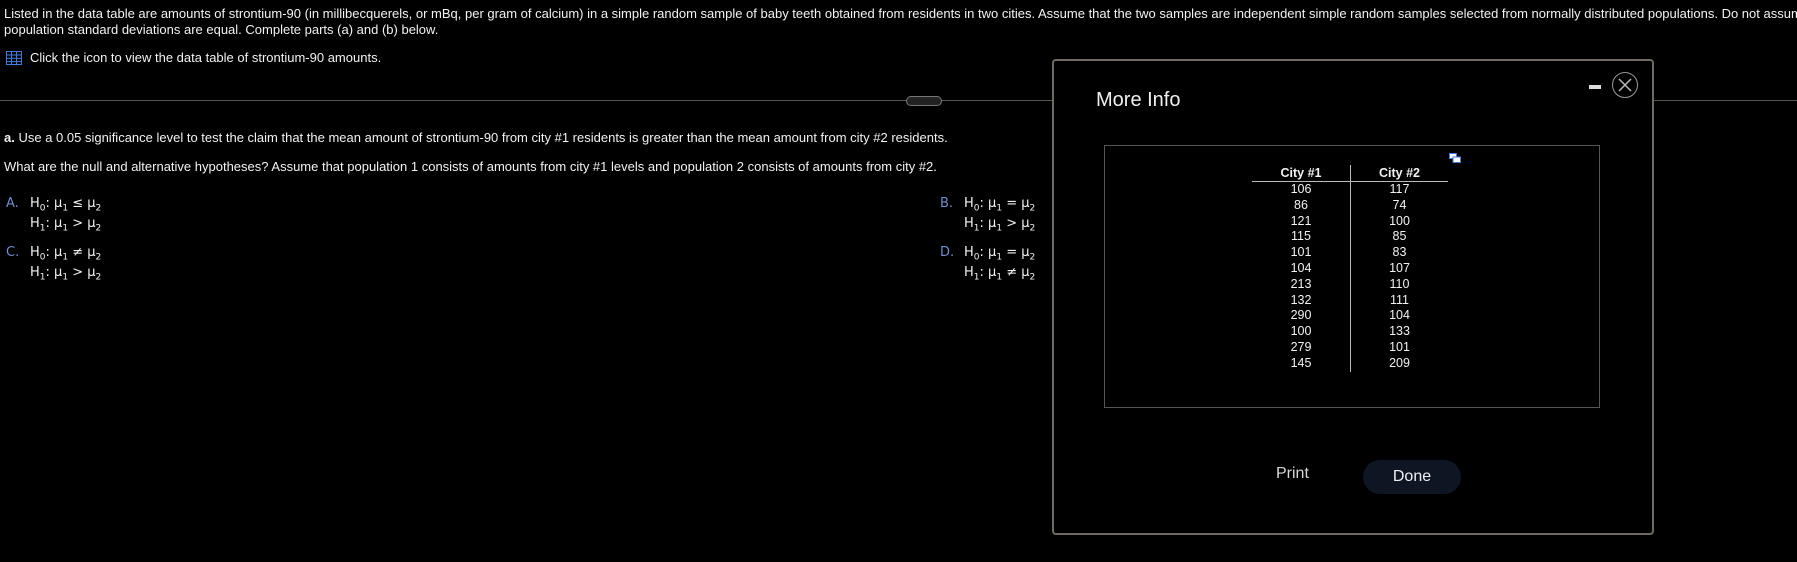 The height and width of the screenshot is (562, 1797). I want to click on table-row: 100 133, so click(1350, 332).